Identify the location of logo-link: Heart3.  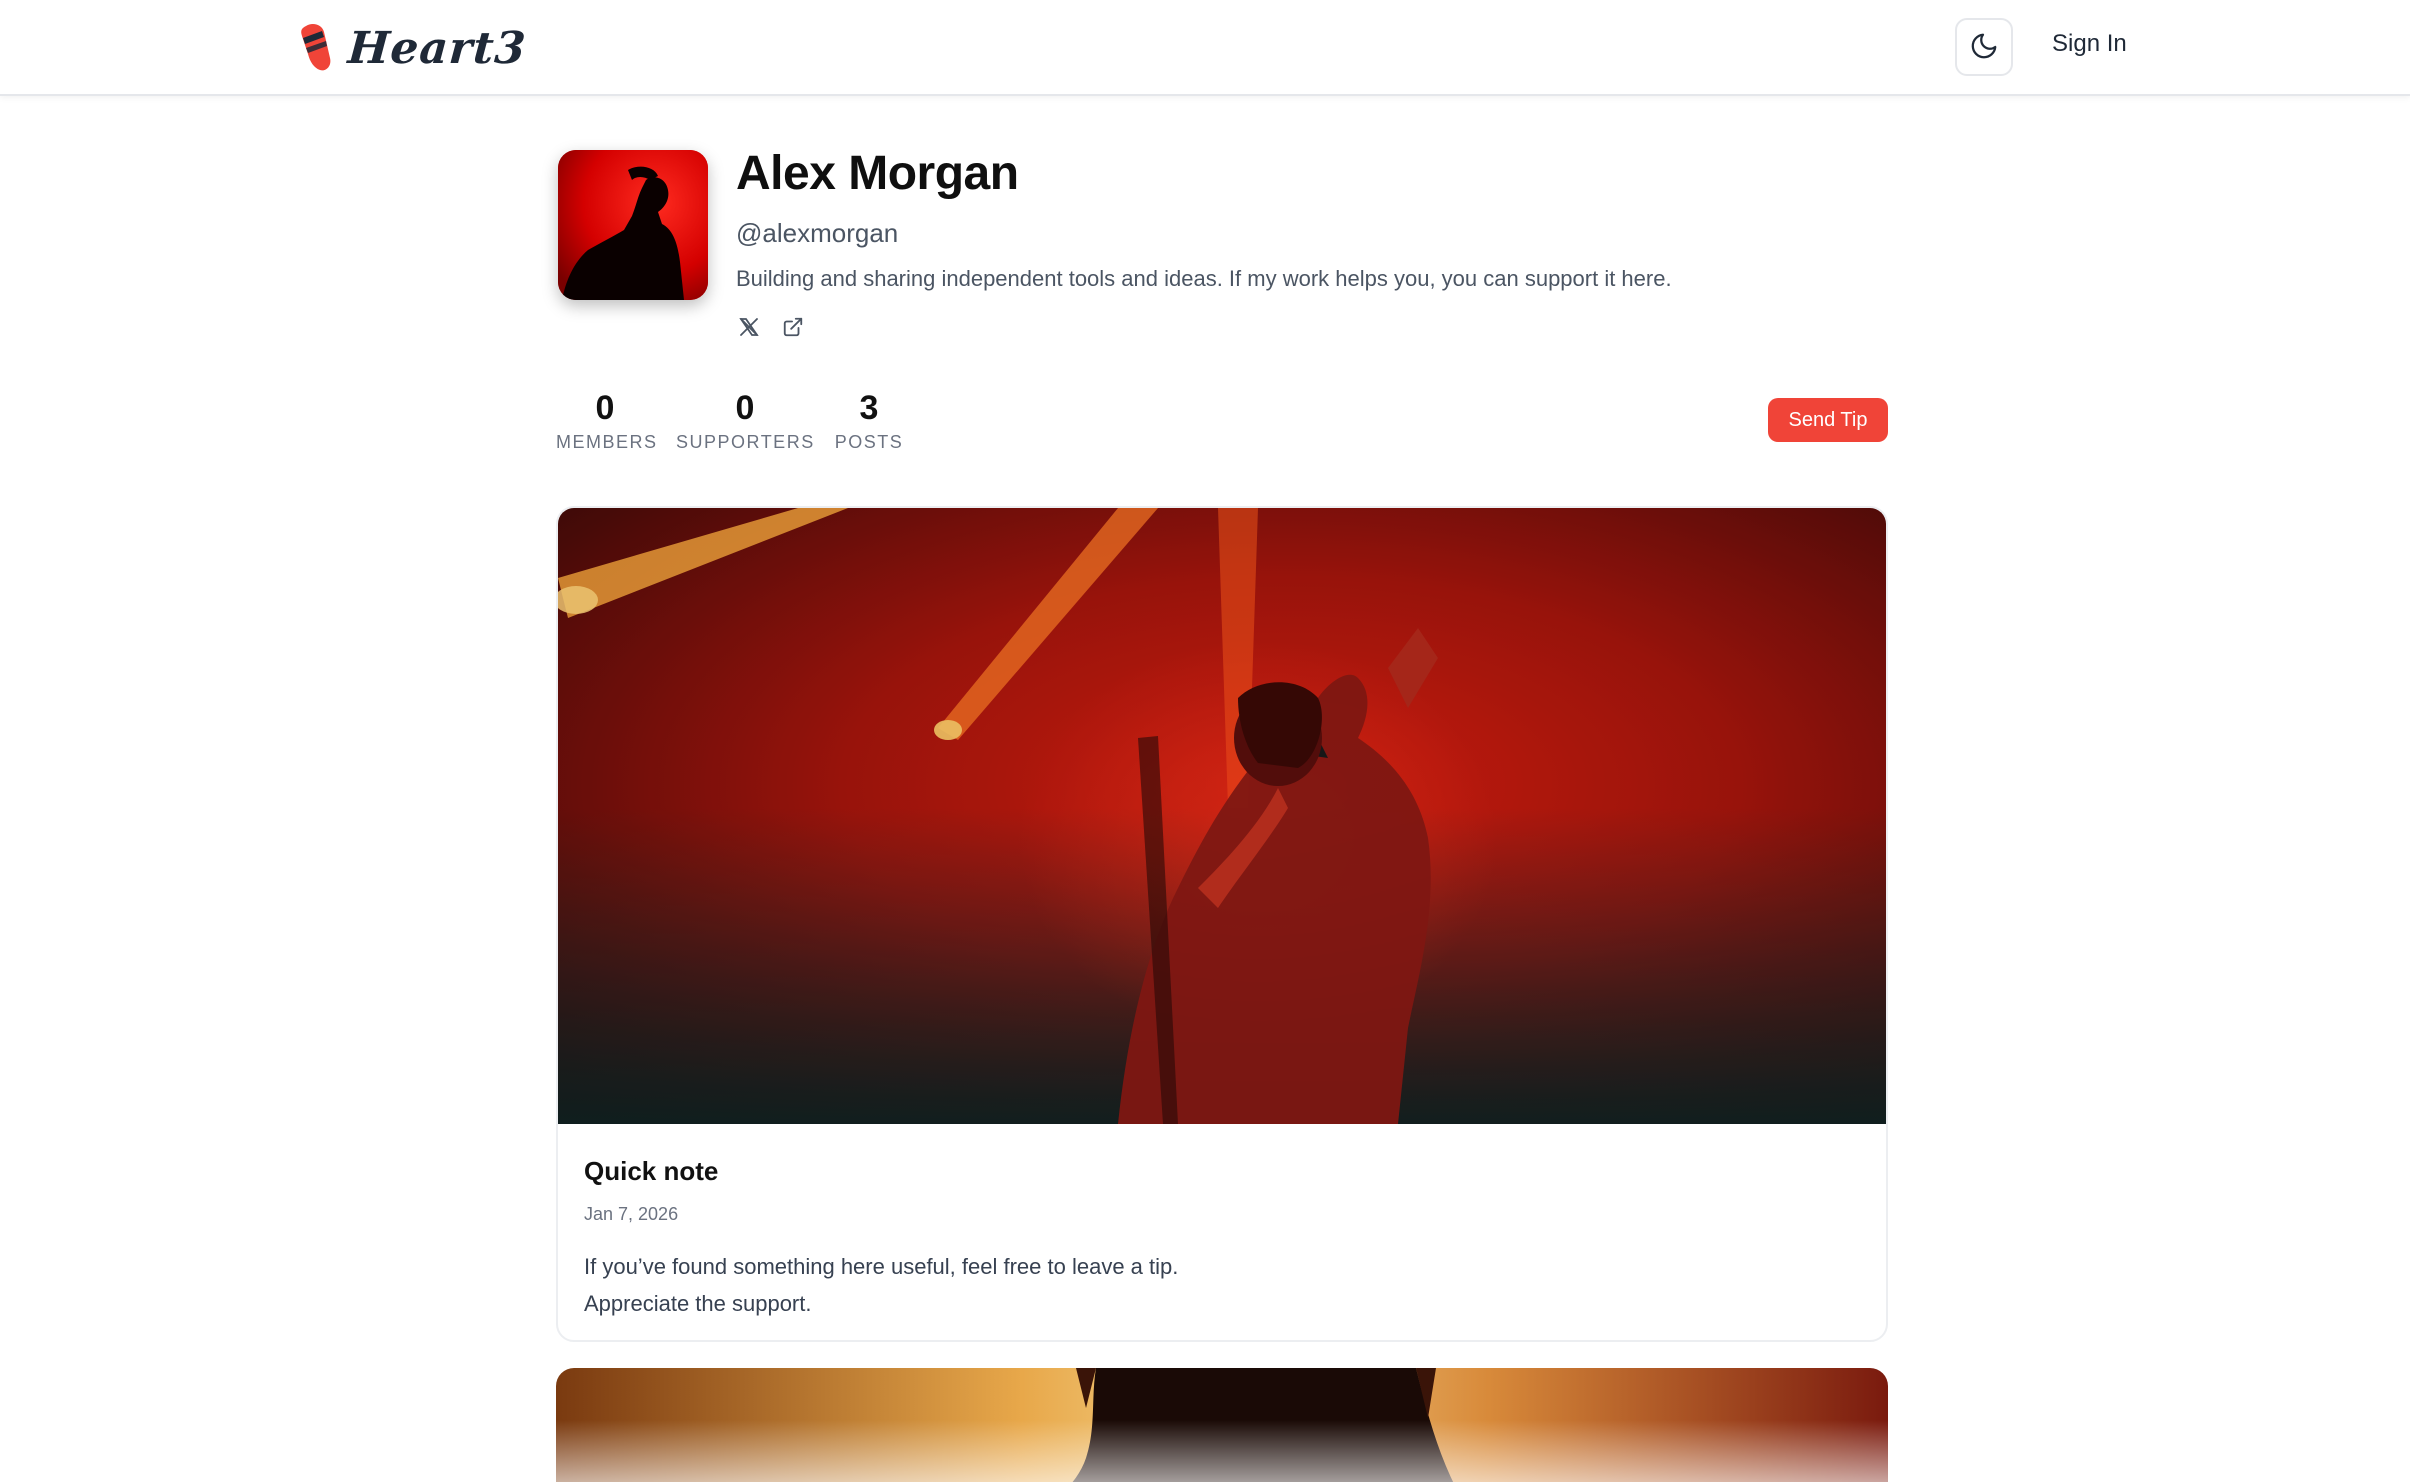
(414, 48).